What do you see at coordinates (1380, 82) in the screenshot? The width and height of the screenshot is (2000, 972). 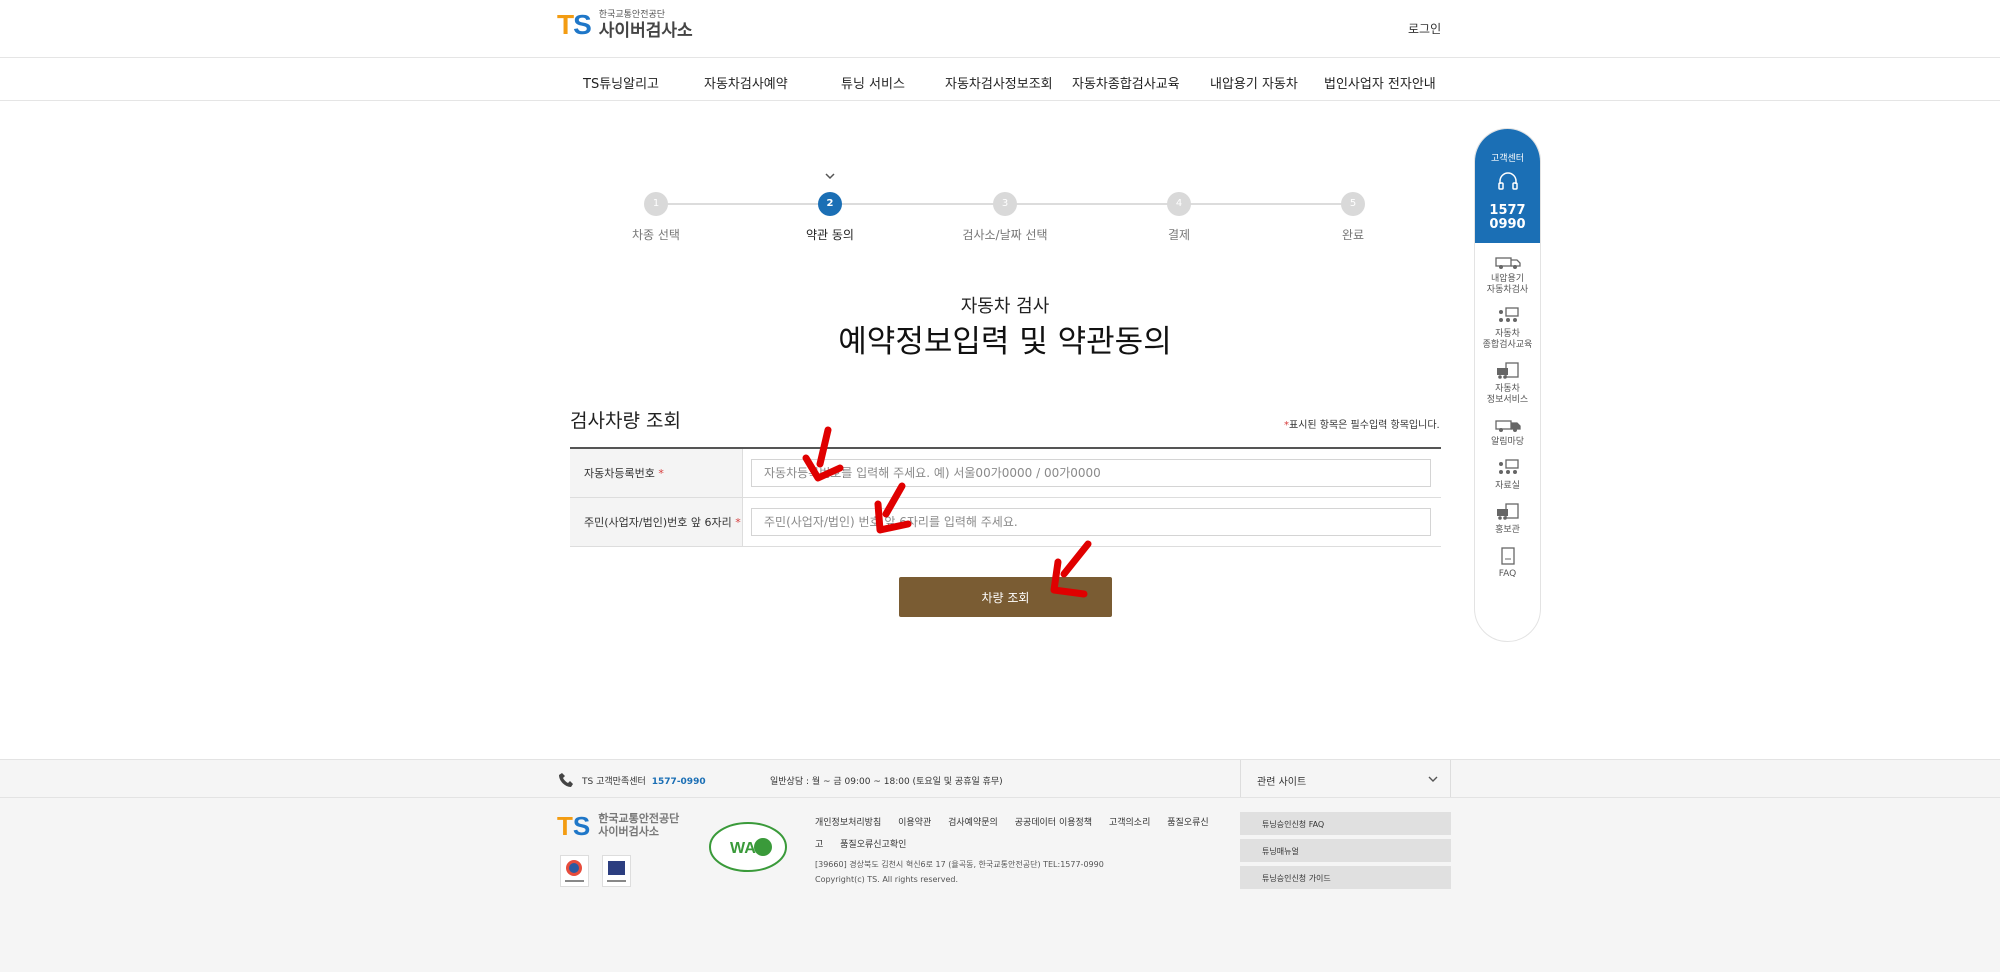 I see `nav-item-corporate-guide: 법인사업자 전자안내` at bounding box center [1380, 82].